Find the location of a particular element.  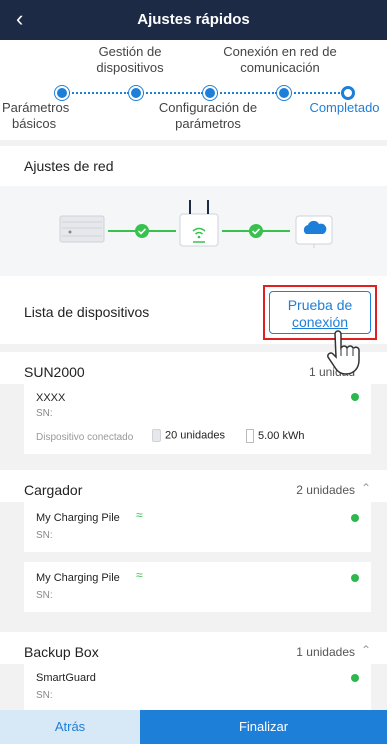

step-label: Completado is located at coordinates (344, 107).